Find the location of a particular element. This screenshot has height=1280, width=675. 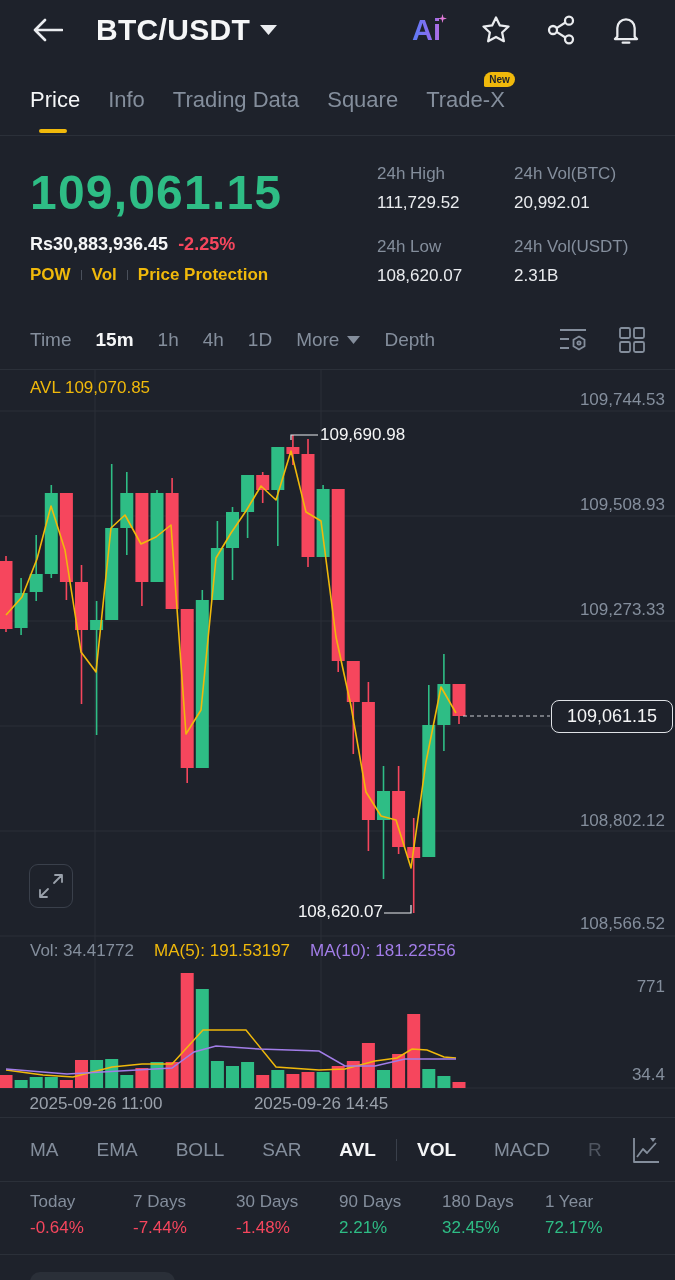

share-icon is located at coordinates (561, 30).